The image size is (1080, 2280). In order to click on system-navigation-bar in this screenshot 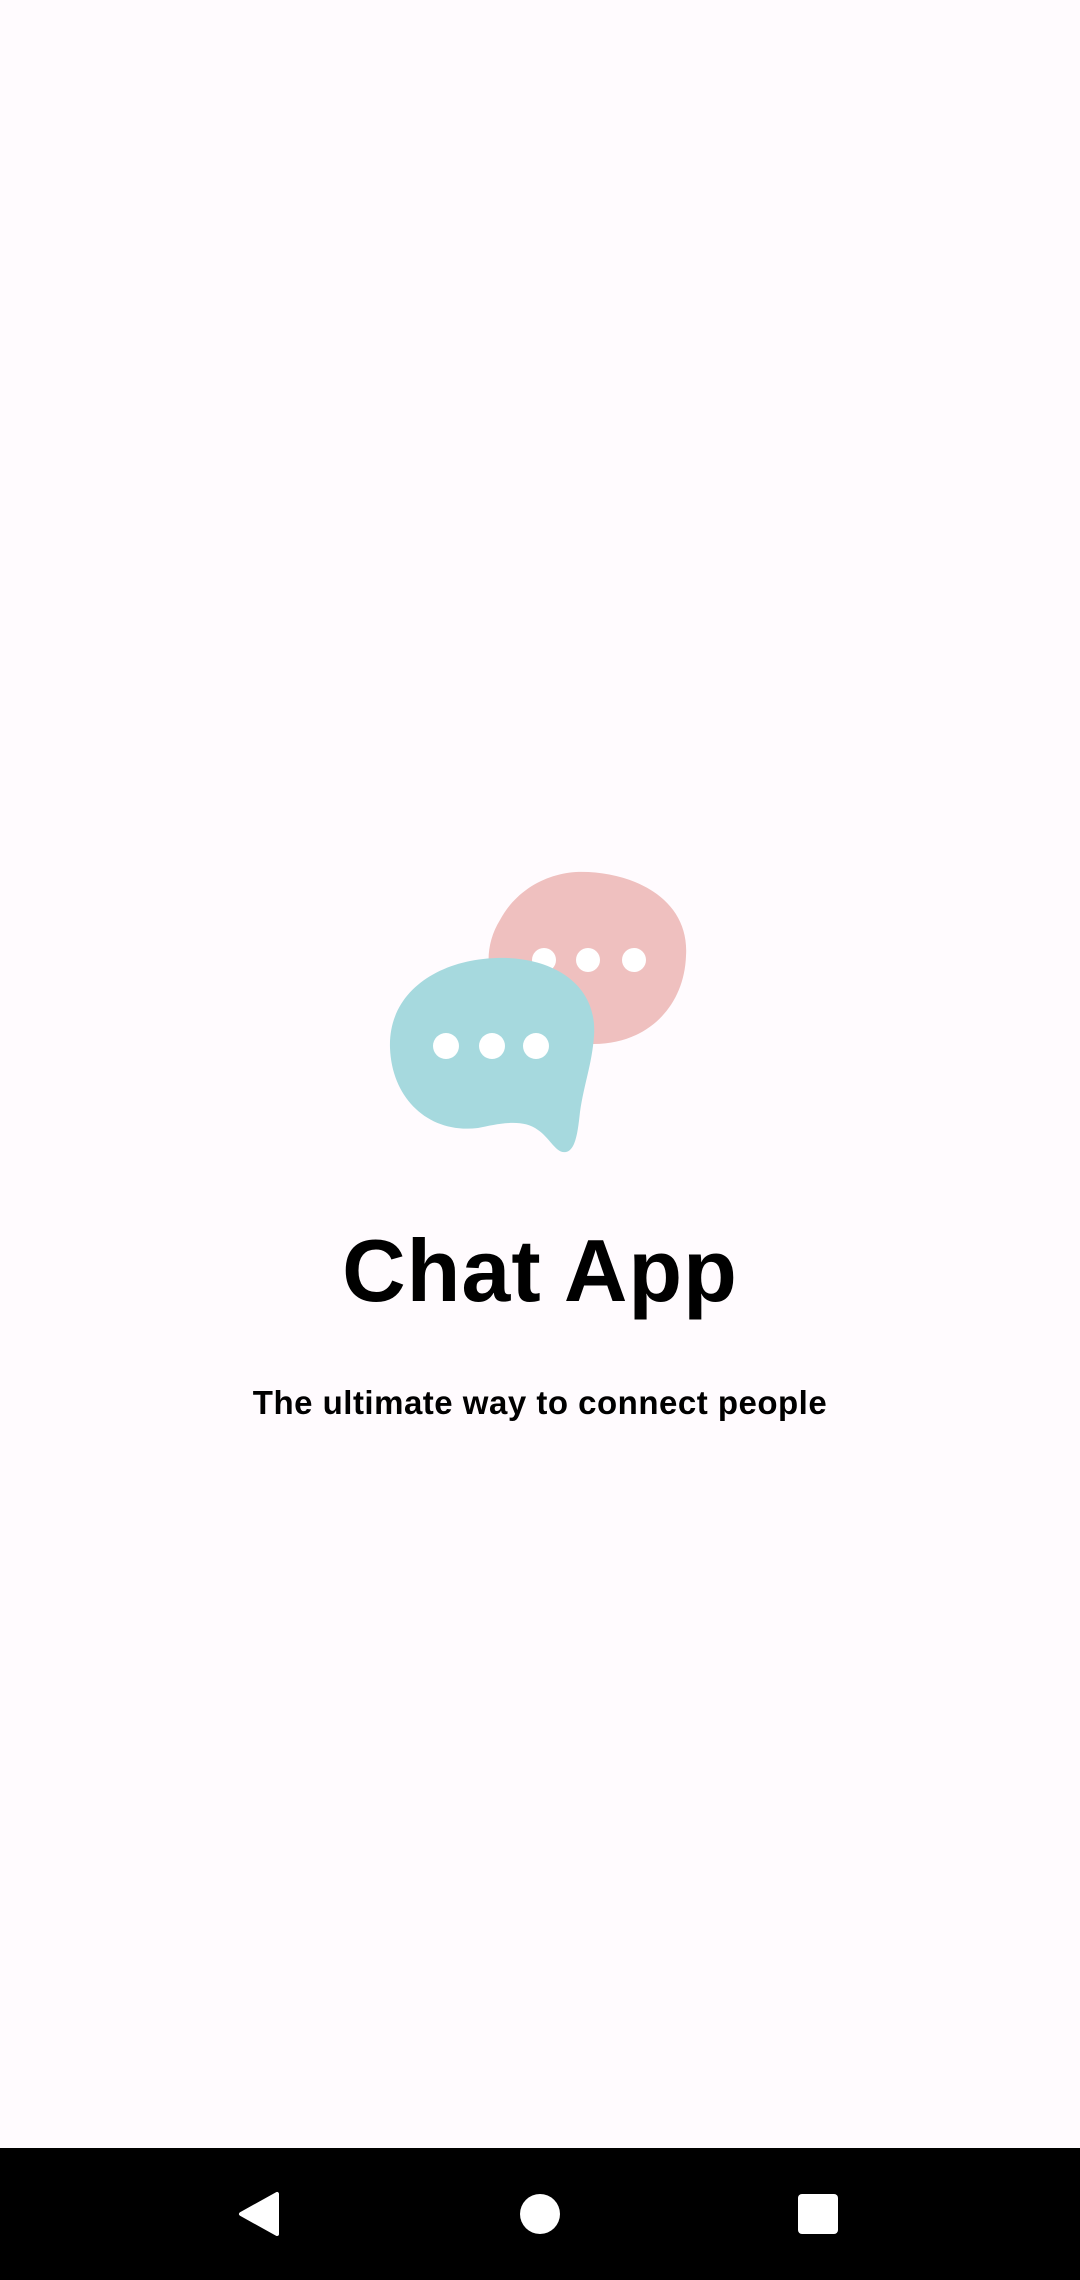, I will do `click(540, 2214)`.